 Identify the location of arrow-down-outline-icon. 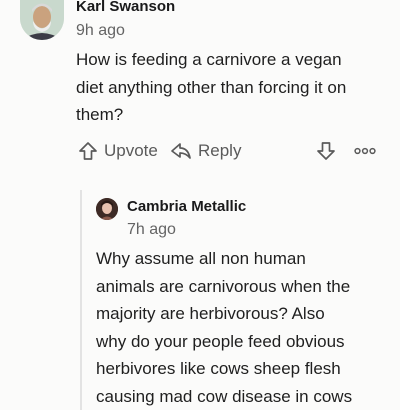
(326, 151).